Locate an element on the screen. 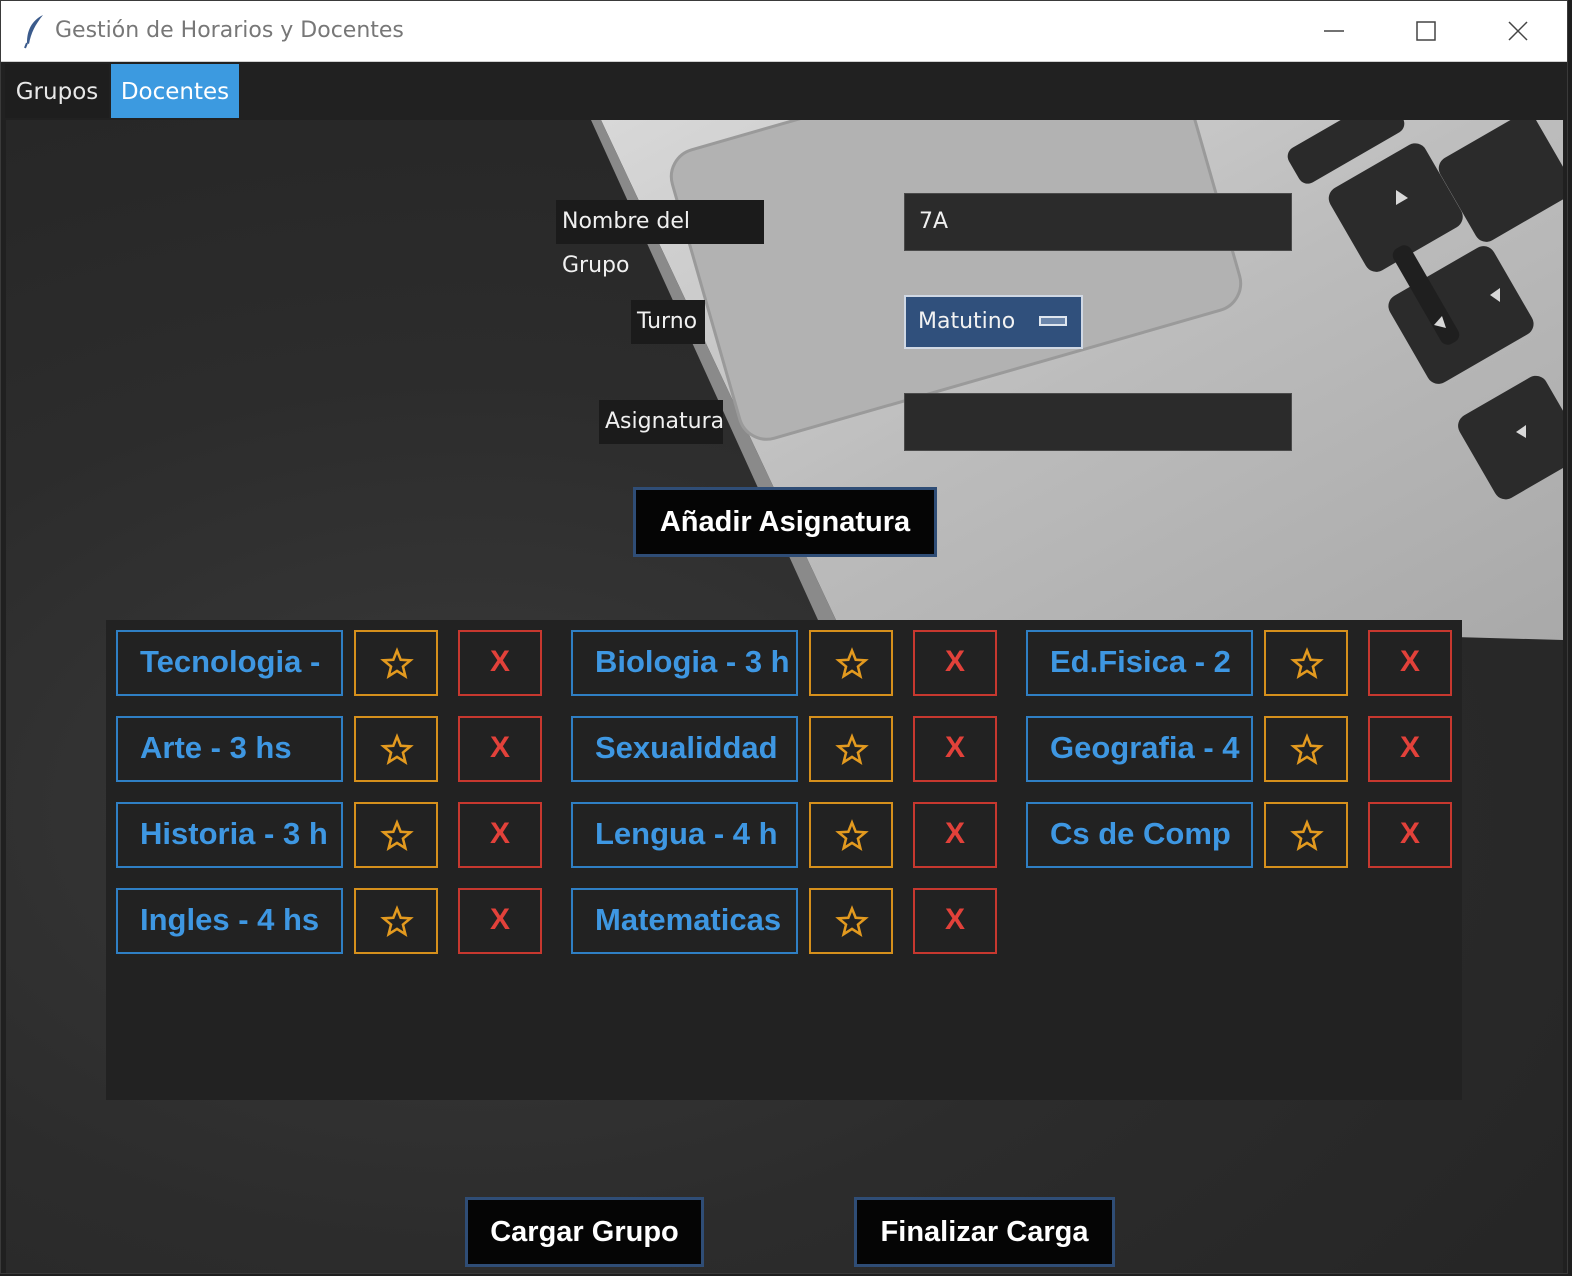  subject-button: Sexualiddad is located at coordinates (684, 749).